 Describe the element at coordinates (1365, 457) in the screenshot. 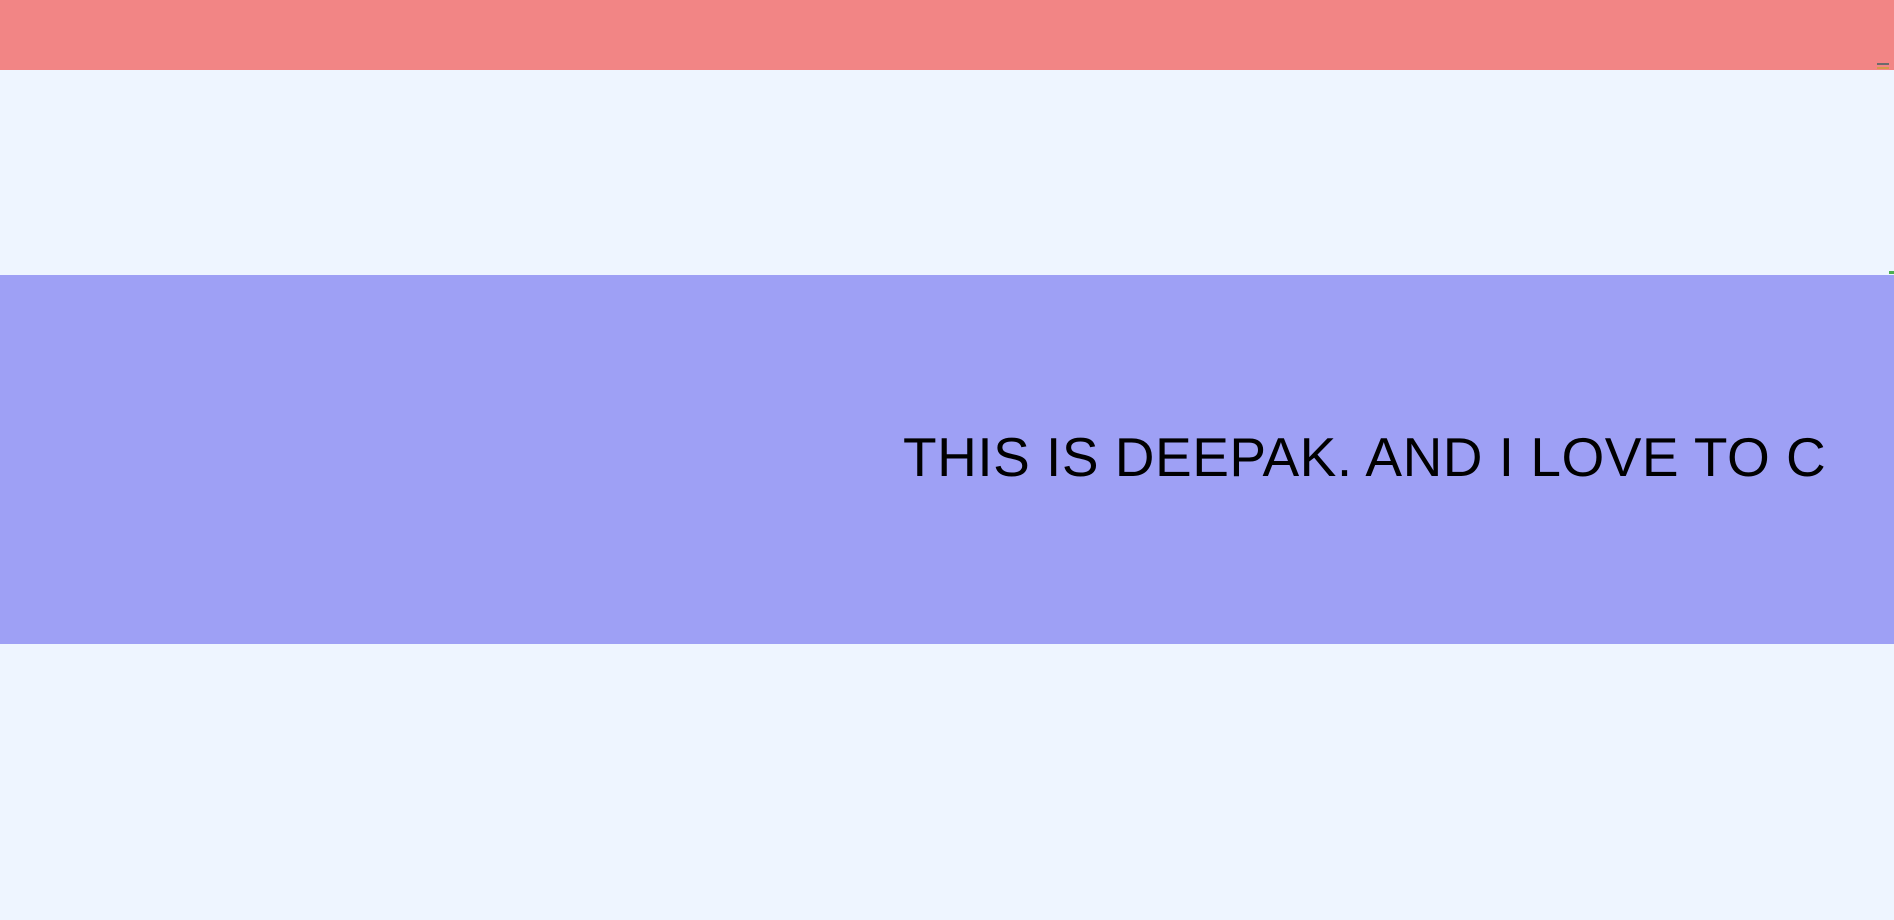

I see `hero-text: THIS IS DEEPAK. AND I LOVE TO C` at that location.